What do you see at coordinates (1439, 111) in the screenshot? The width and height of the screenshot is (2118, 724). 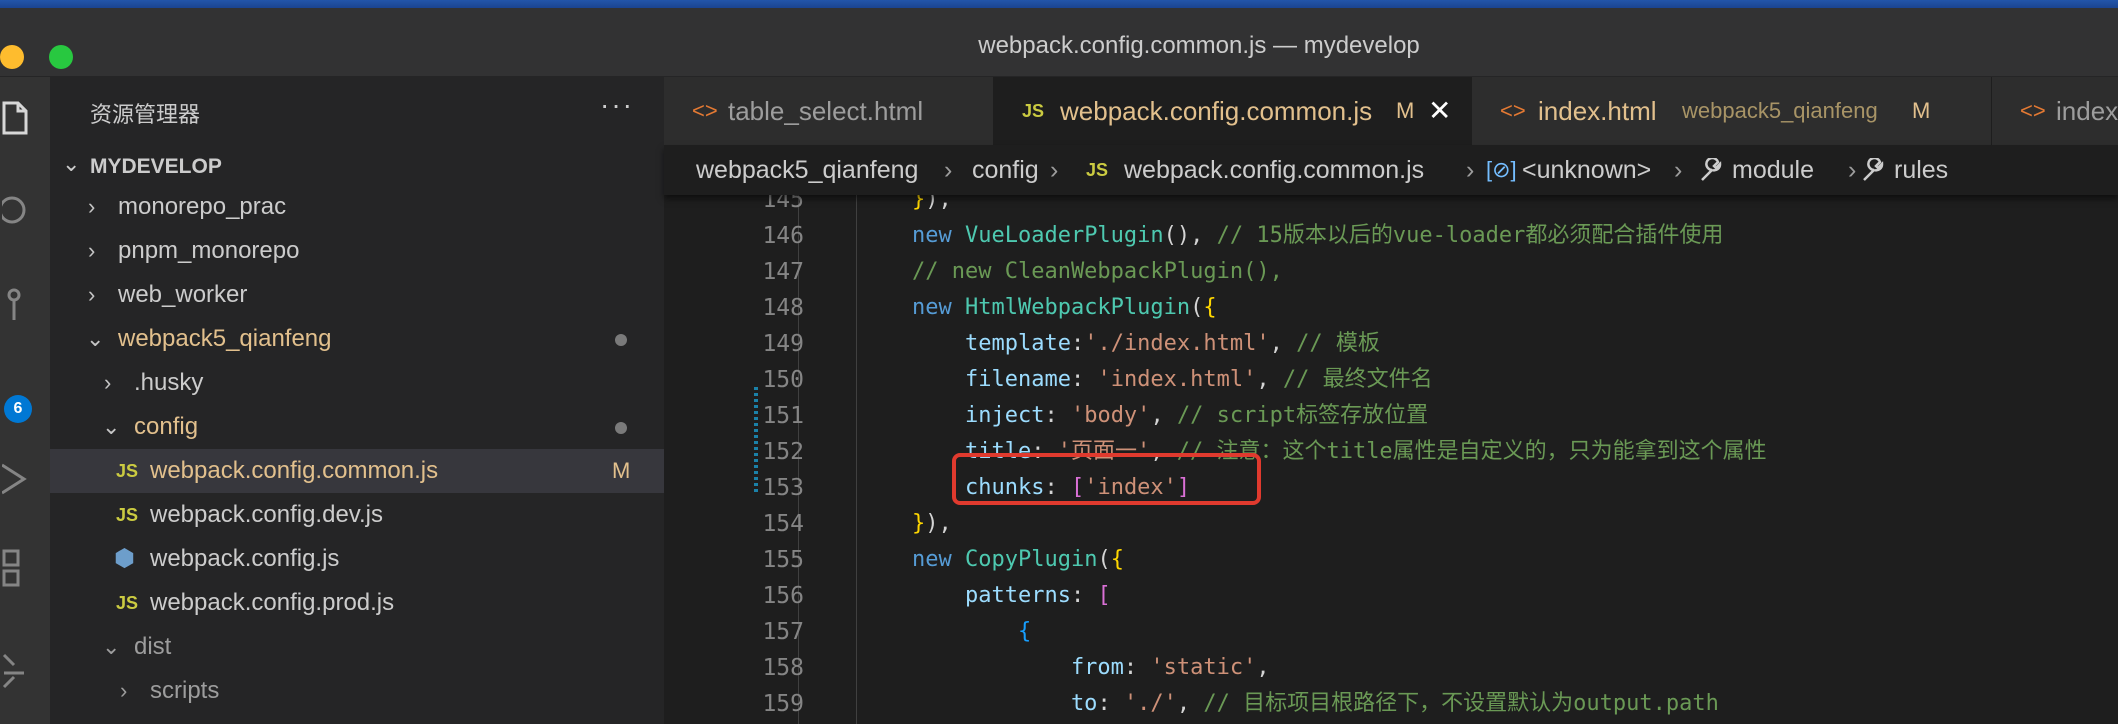 I see `close-icon: ✕` at bounding box center [1439, 111].